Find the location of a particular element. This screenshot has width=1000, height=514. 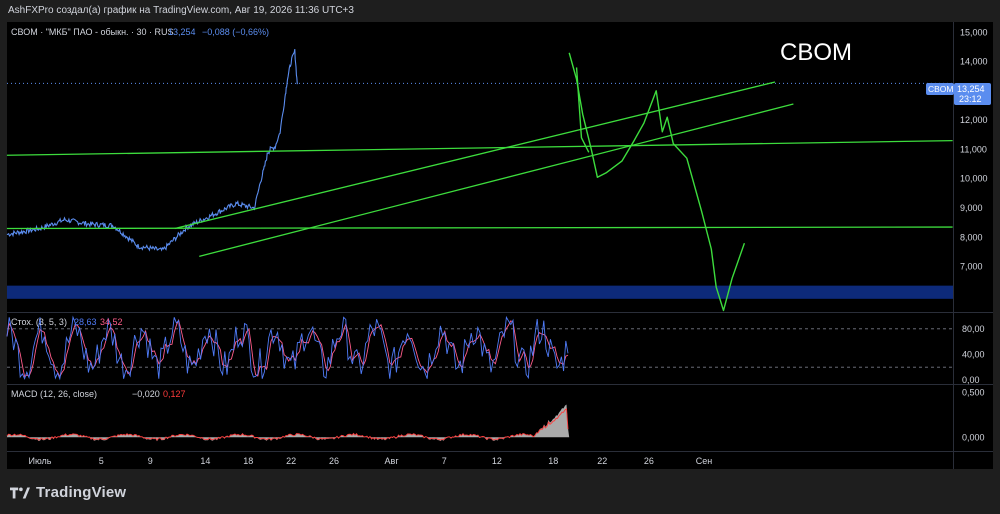

svg-text: Стох. (3, 5, 3) is located at coordinates (39, 322).